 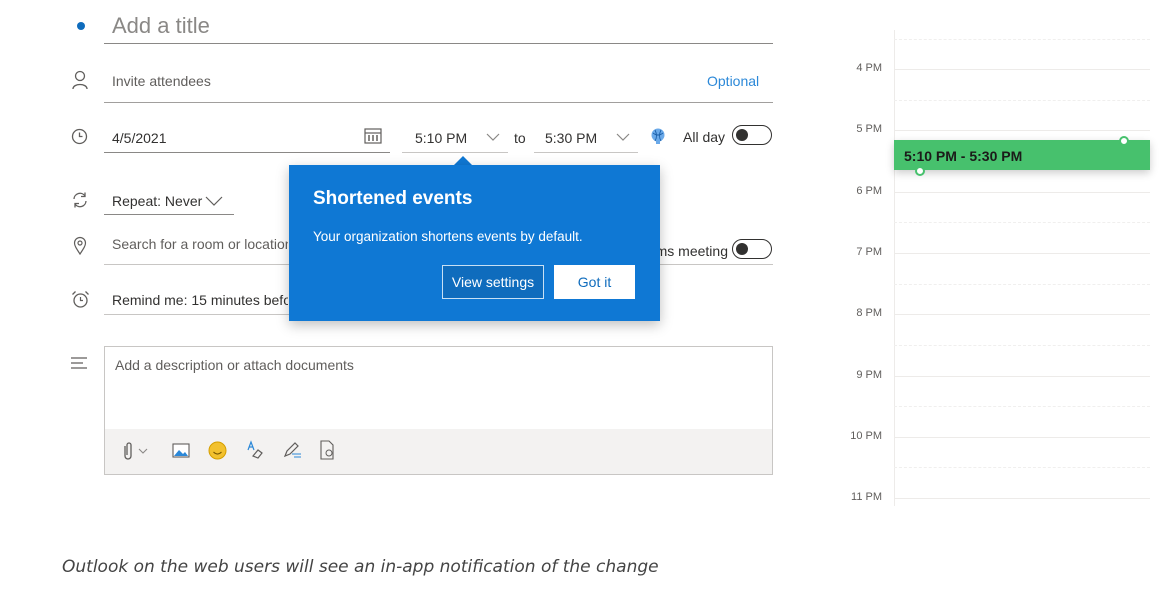 I want to click on end-time-chevron-down-icon, so click(x=623, y=137).